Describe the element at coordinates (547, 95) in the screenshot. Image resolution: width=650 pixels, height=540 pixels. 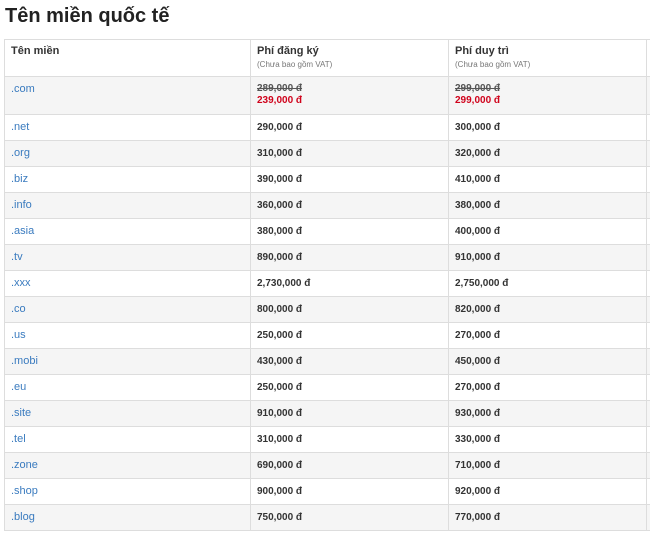
I see `renew-price-cell: 299,000 đ 299,000 đ` at that location.